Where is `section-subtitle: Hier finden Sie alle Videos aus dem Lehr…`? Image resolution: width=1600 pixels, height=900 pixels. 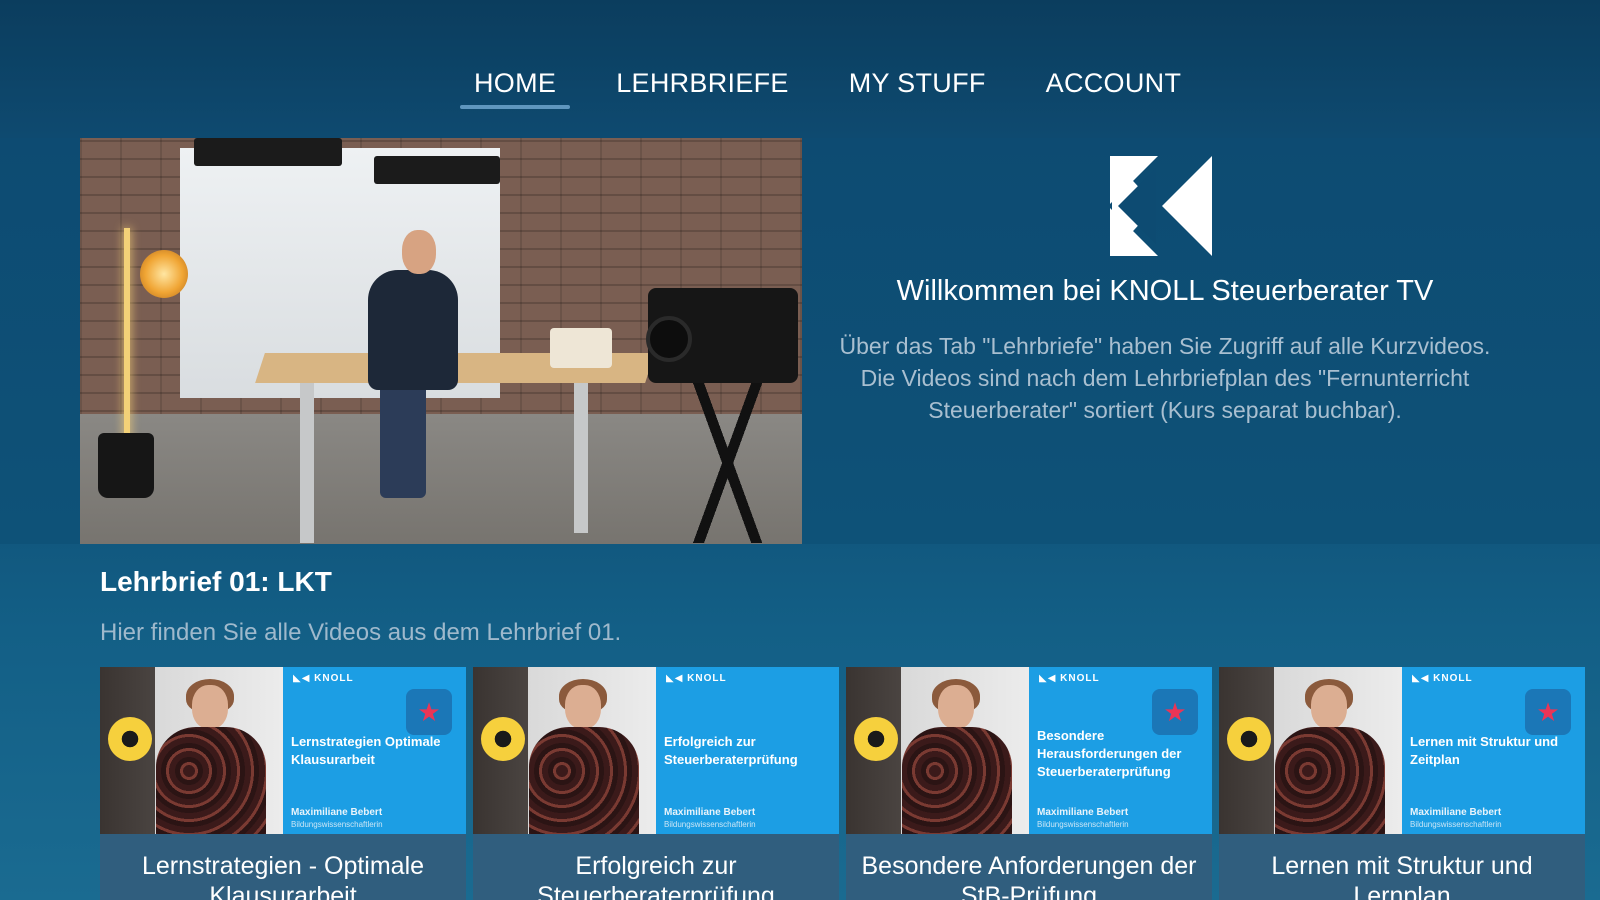 section-subtitle: Hier finden Sie alle Videos aus dem Lehr… is located at coordinates (361, 632).